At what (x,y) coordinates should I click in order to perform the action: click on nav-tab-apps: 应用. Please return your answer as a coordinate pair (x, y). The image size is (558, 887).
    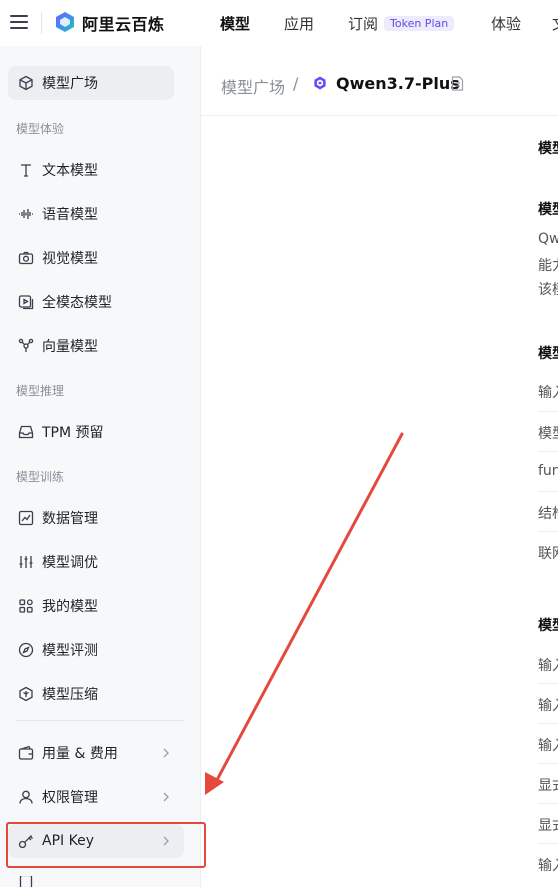
    Looking at the image, I should click on (299, 23).